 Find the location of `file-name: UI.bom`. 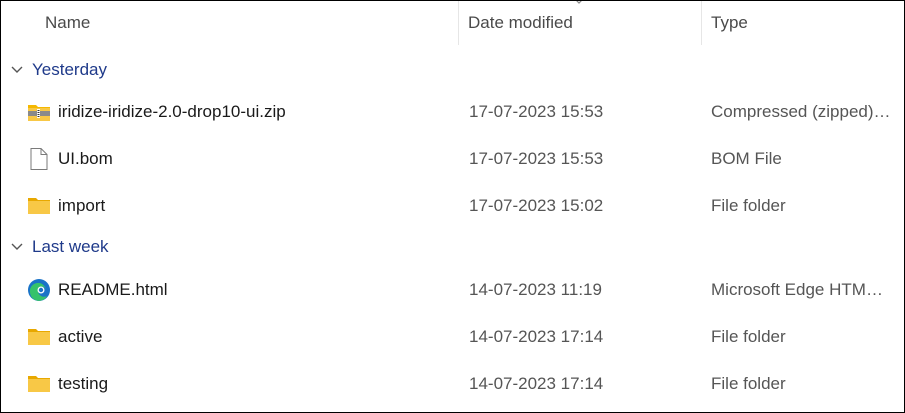

file-name: UI.bom is located at coordinates (85, 158).